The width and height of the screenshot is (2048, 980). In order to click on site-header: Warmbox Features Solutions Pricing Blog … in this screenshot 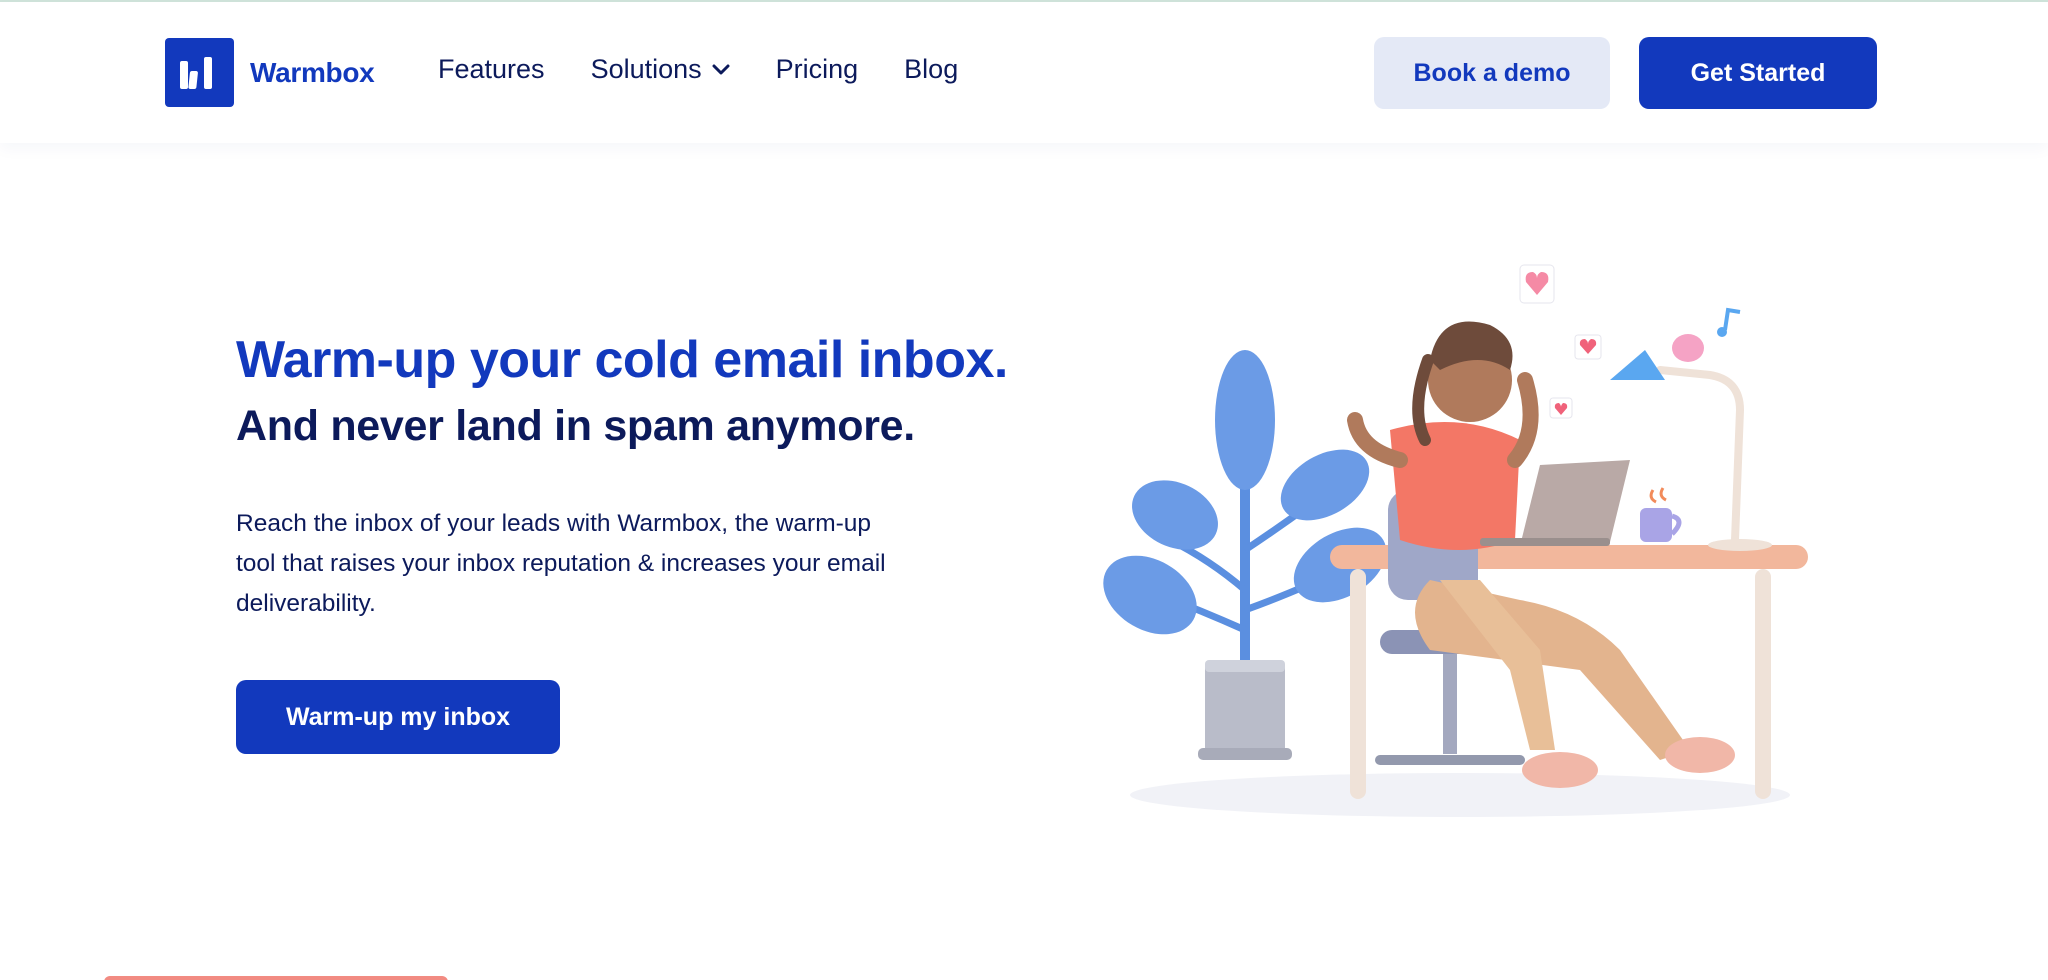, I will do `click(1024, 72)`.